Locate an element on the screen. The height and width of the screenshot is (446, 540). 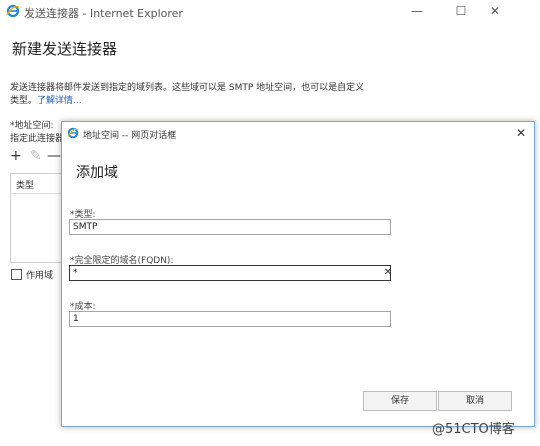
cost-input: 1 is located at coordinates (230, 319).